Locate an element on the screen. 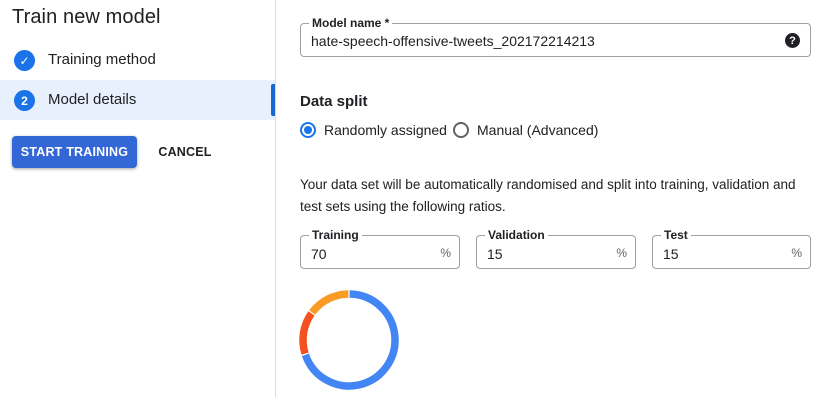  check-icon: ✓ is located at coordinates (24, 60).